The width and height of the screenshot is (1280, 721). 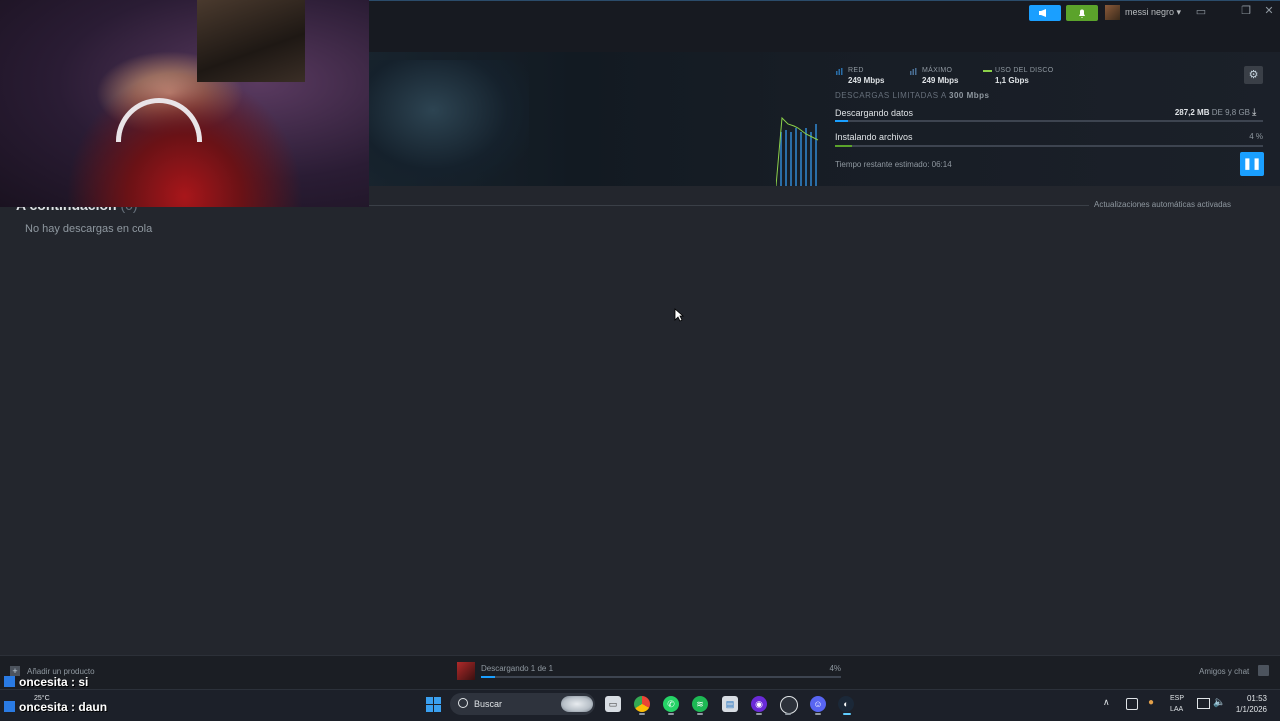 I want to click on limit-value: 300 Mbps, so click(x=969, y=95).